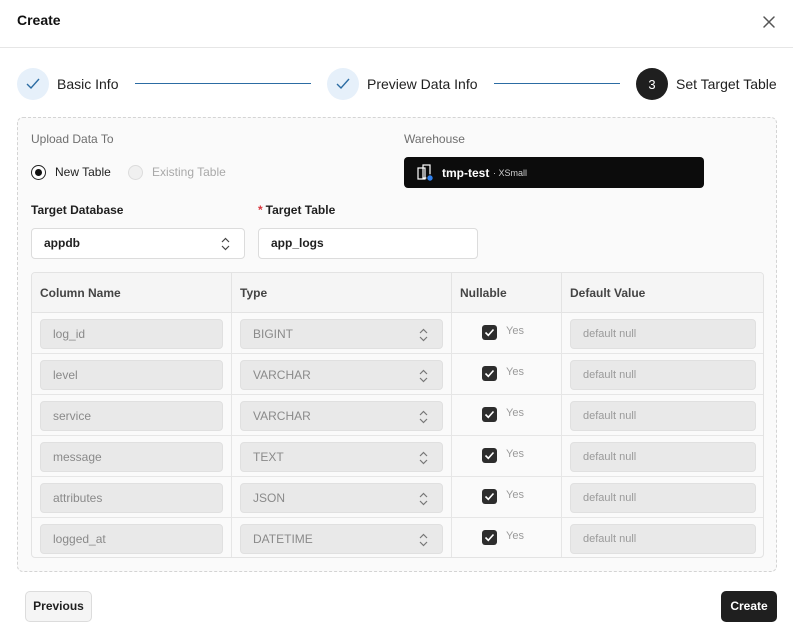  I want to click on column-name-cell: log_id, so click(132, 333).